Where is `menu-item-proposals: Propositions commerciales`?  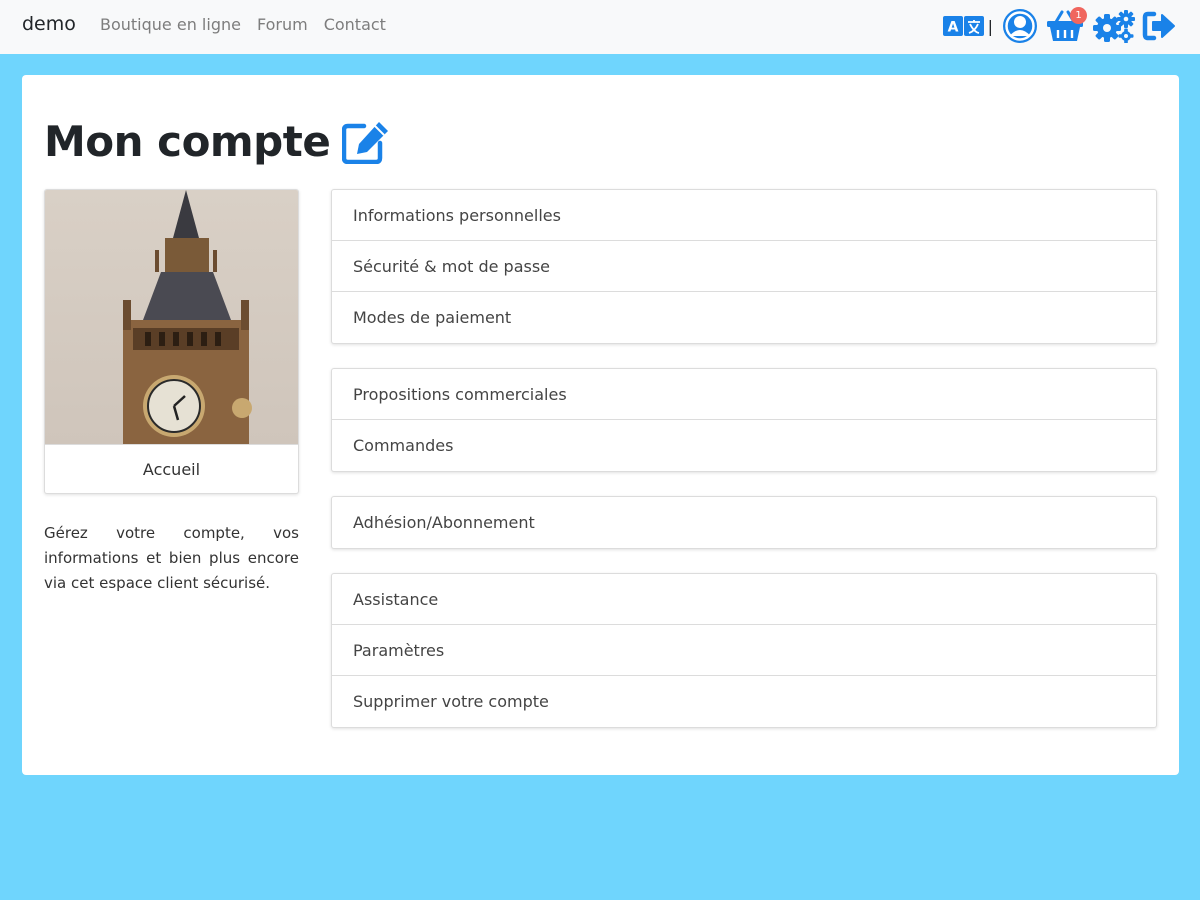
menu-item-proposals: Propositions commerciales is located at coordinates (744, 394).